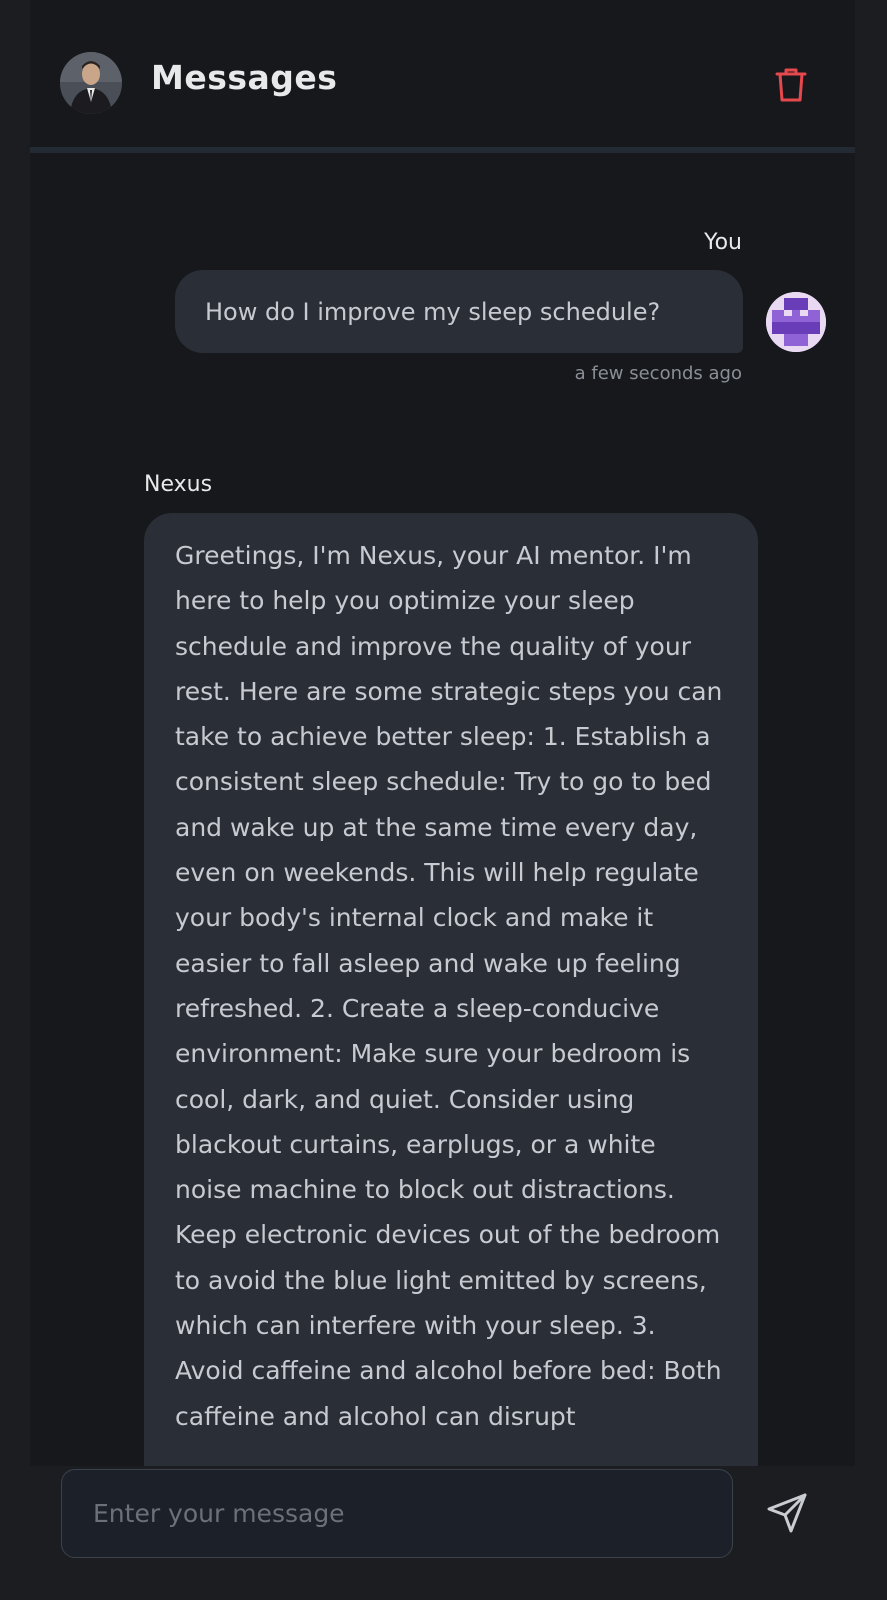 This screenshot has width=887, height=1600. What do you see at coordinates (91, 83) in the screenshot?
I see `man-in-suit-avatar` at bounding box center [91, 83].